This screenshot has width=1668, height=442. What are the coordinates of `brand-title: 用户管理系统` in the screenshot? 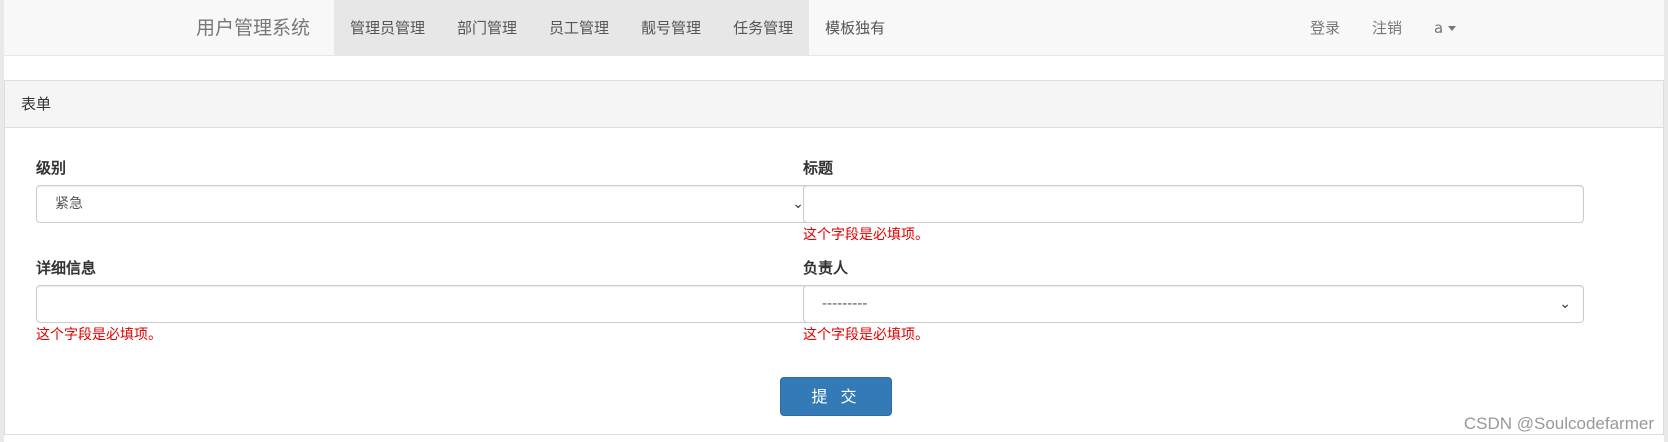 It's located at (253, 28).